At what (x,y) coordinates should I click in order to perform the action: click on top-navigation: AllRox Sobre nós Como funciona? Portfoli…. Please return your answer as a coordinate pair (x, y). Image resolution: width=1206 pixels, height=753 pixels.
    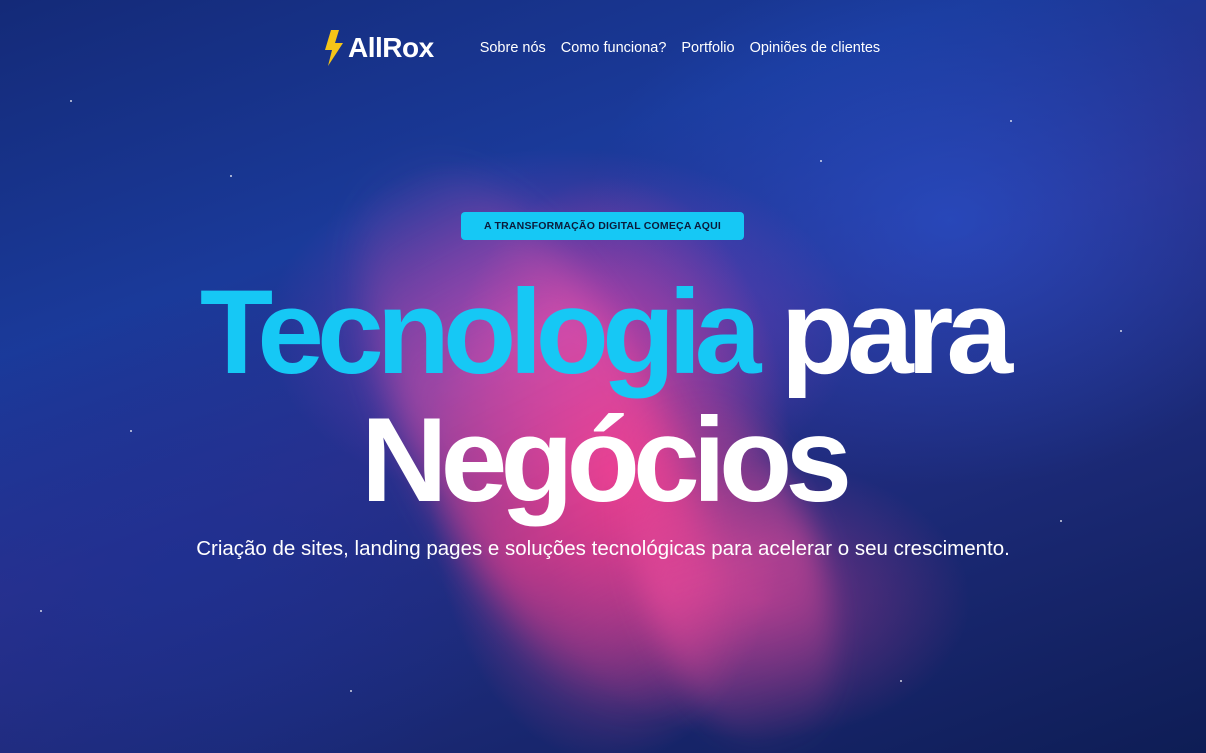
    Looking at the image, I should click on (601, 48).